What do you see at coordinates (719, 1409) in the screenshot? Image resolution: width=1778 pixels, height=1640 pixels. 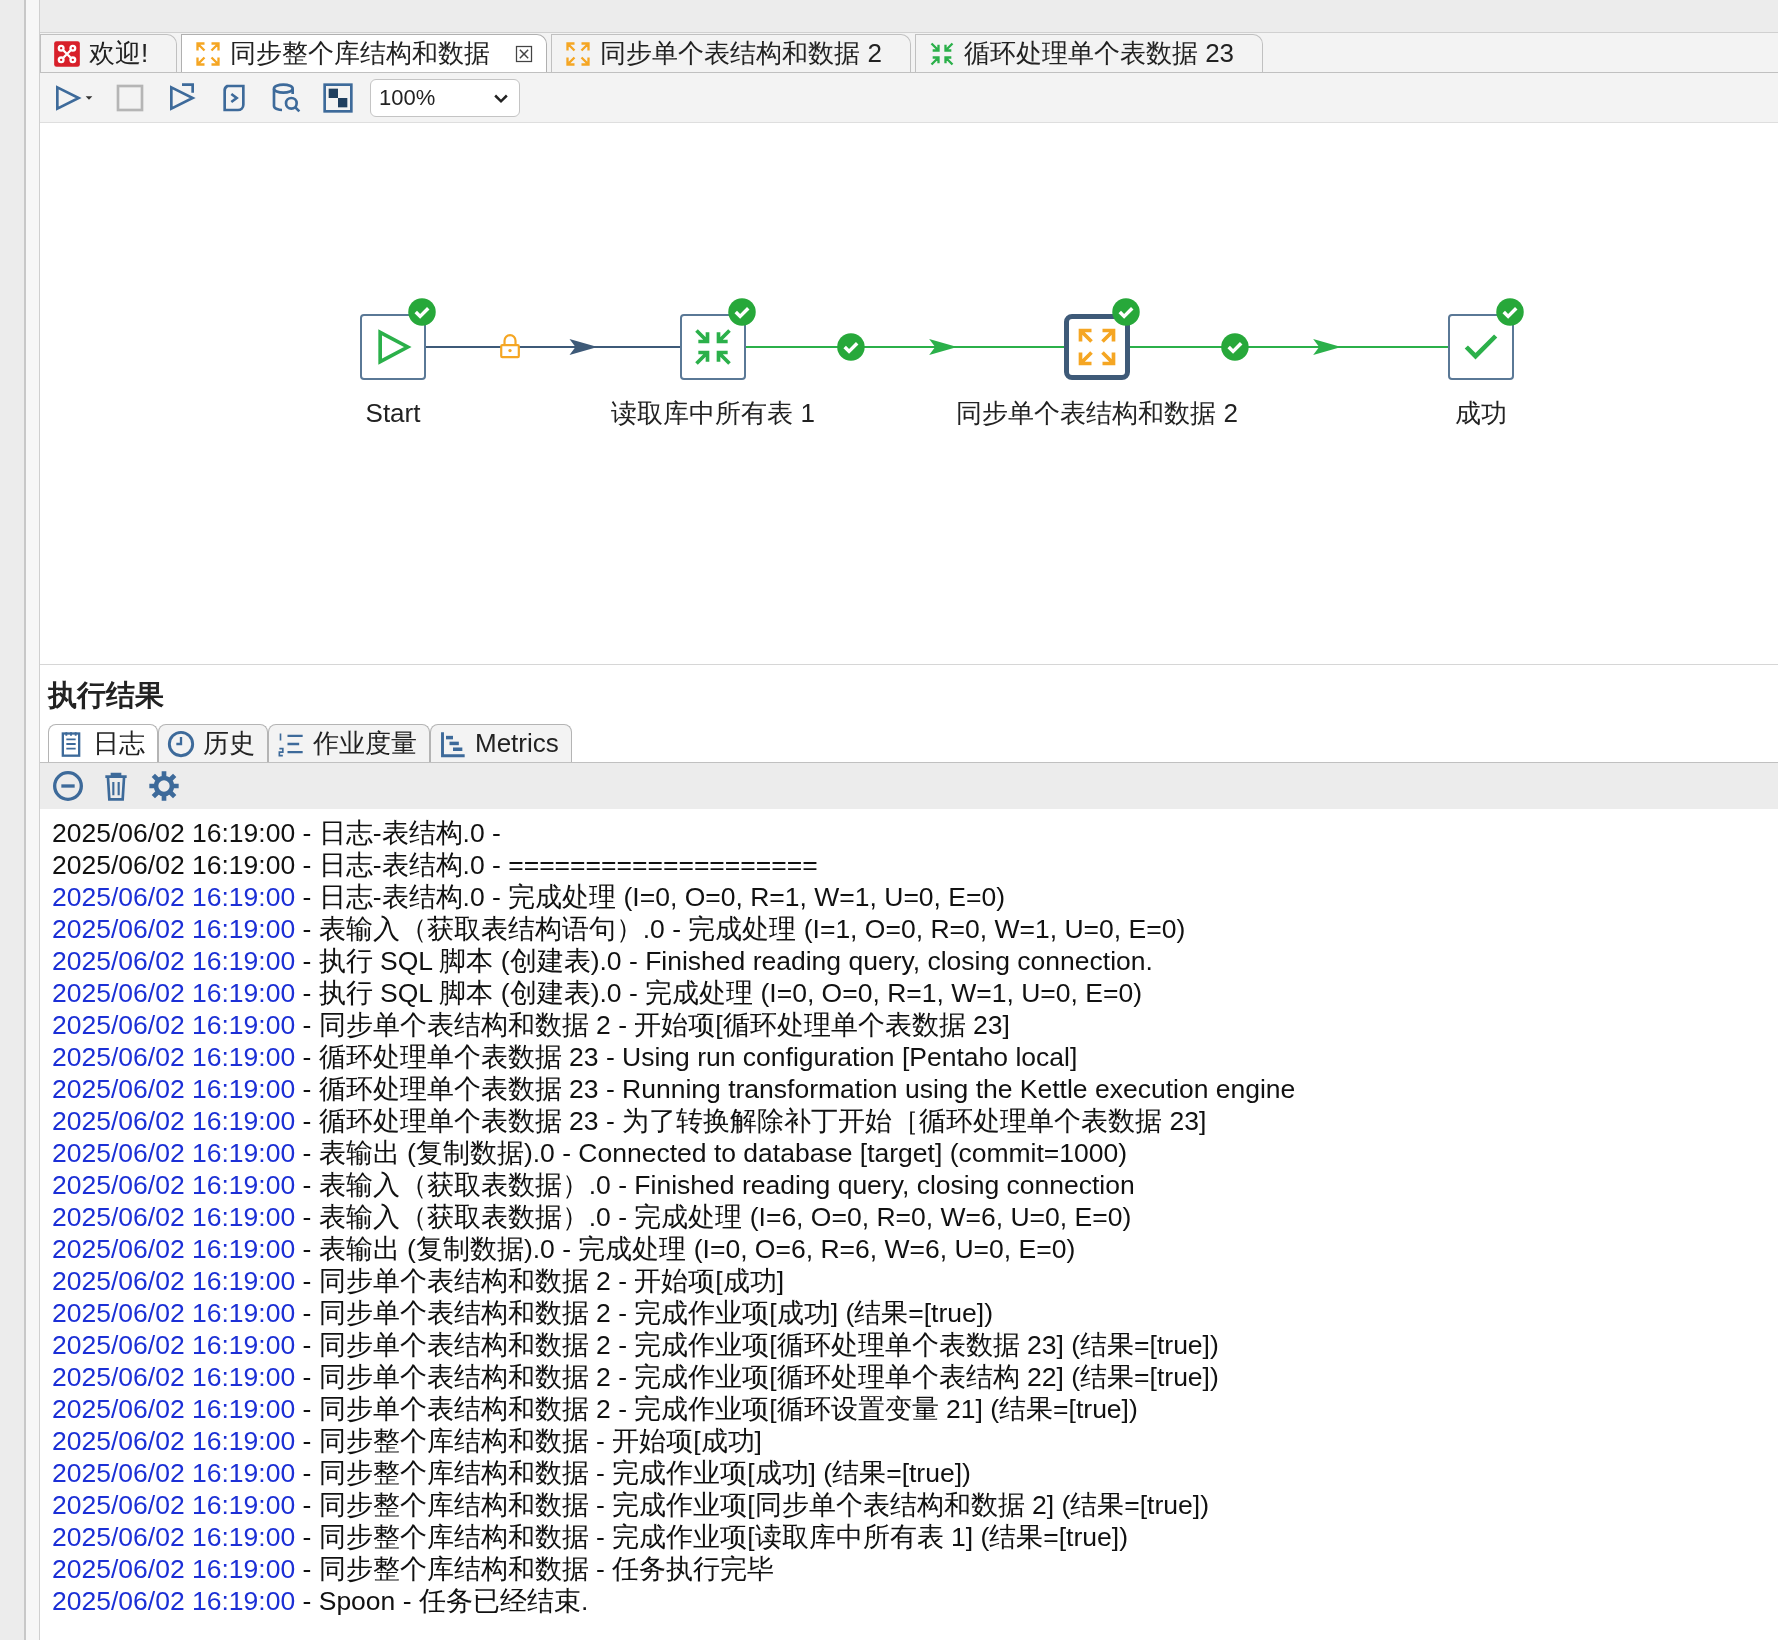 I see `log-message: - 同步单个表结构和数据 2 - 完成作业项[循环设置变量 21] (结果=[true])` at bounding box center [719, 1409].